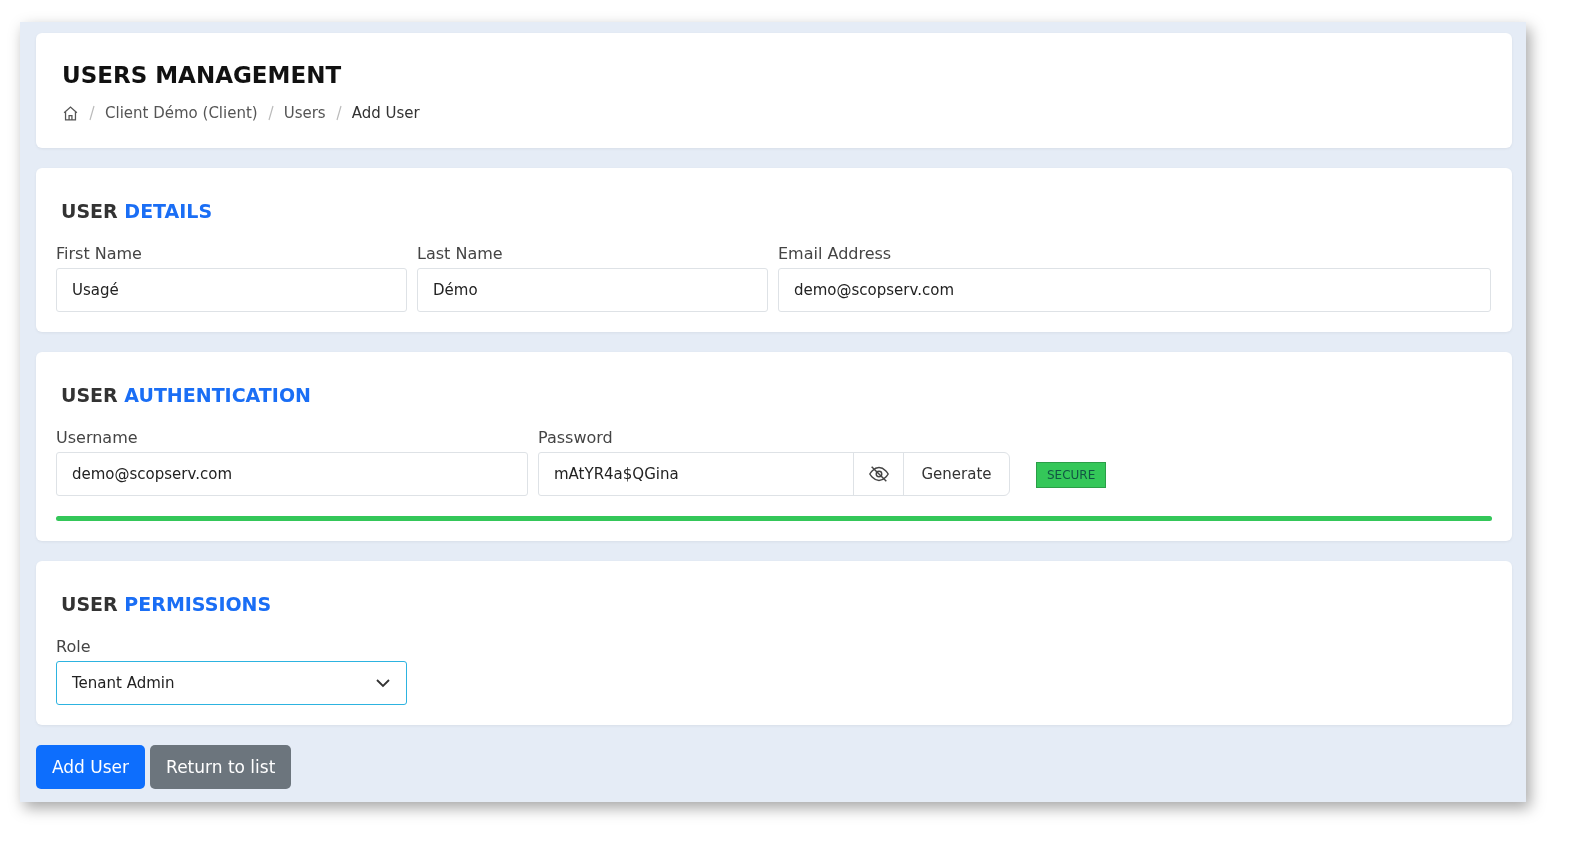 The width and height of the screenshot is (1574, 846). I want to click on input-field: Usagé, so click(231, 290).